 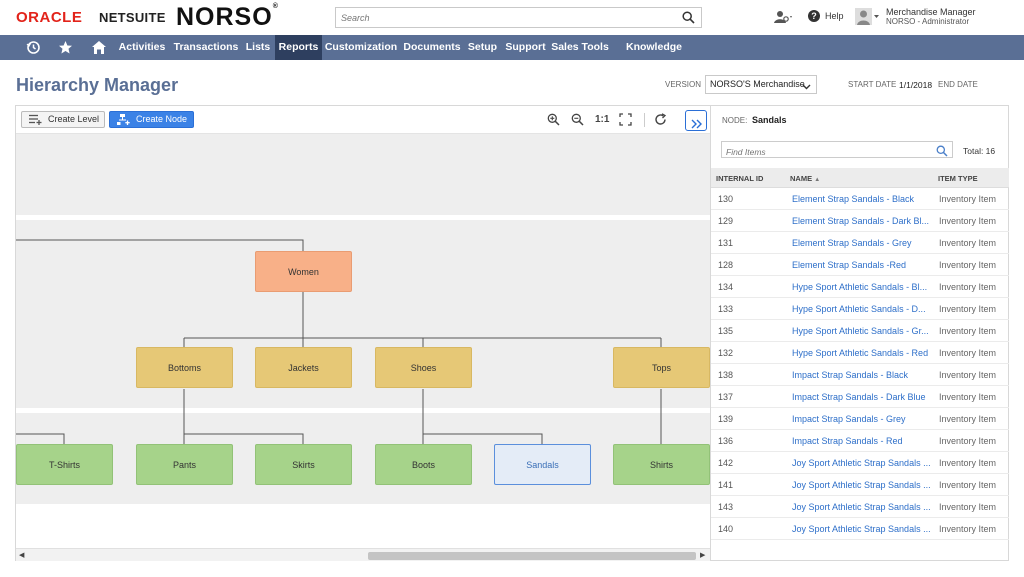 I want to click on node-boots: Boots, so click(x=423, y=464).